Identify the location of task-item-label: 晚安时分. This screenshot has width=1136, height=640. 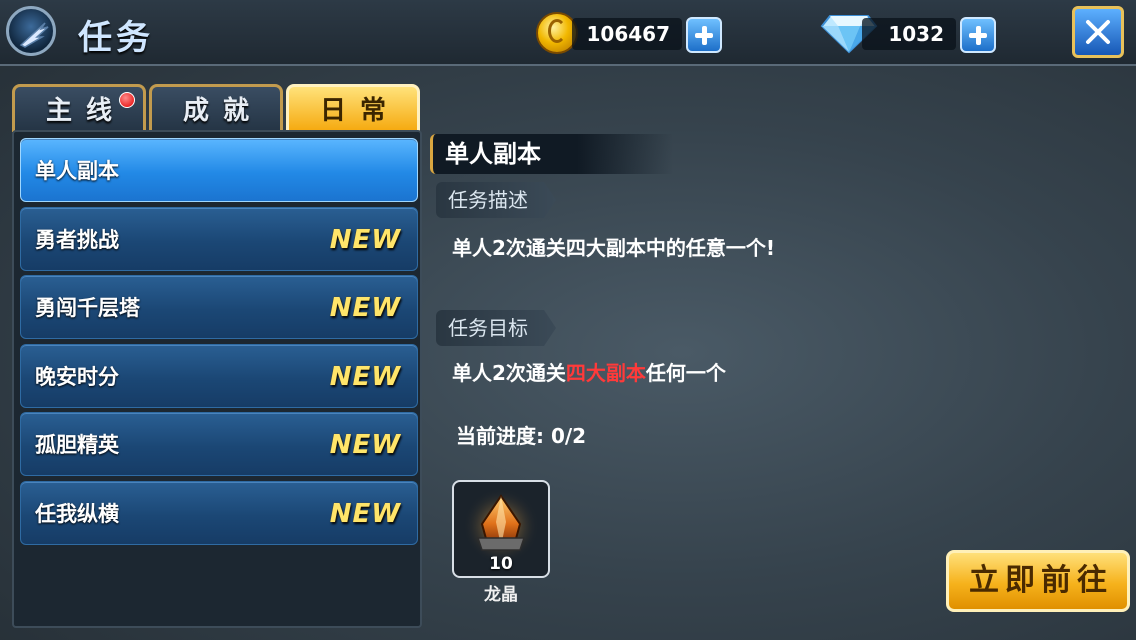
(77, 377).